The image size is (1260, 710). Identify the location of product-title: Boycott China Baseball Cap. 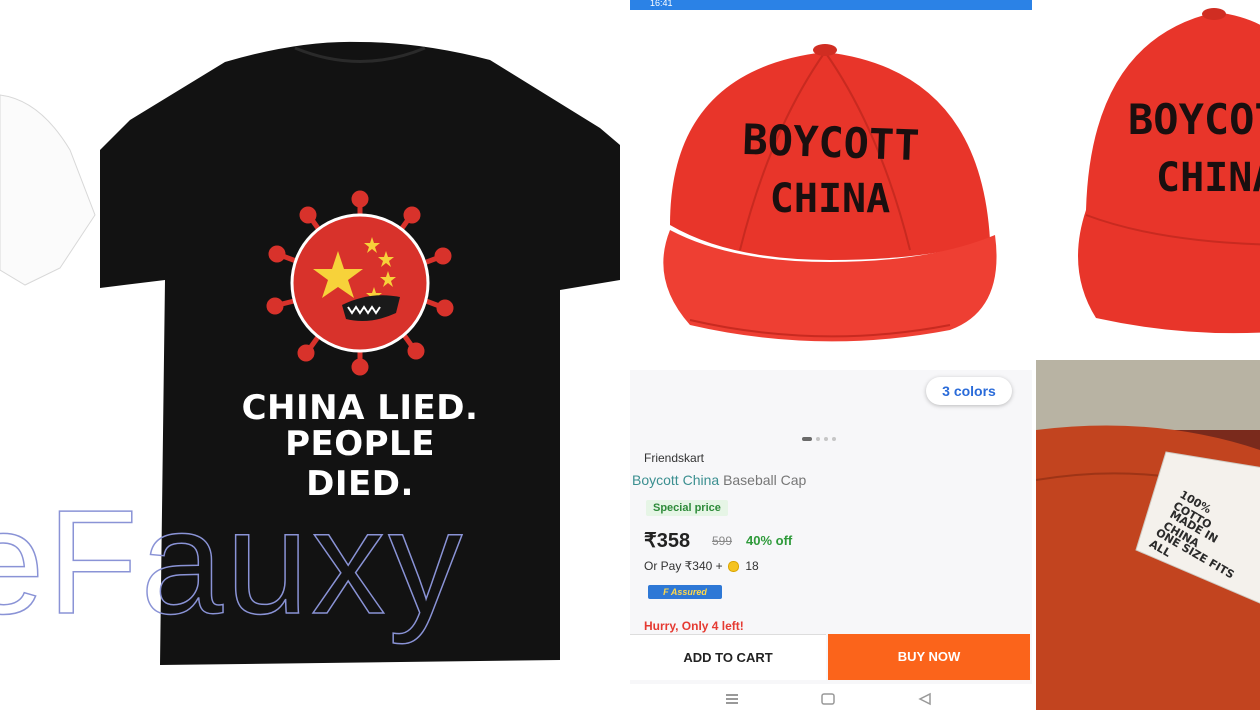
(719, 480).